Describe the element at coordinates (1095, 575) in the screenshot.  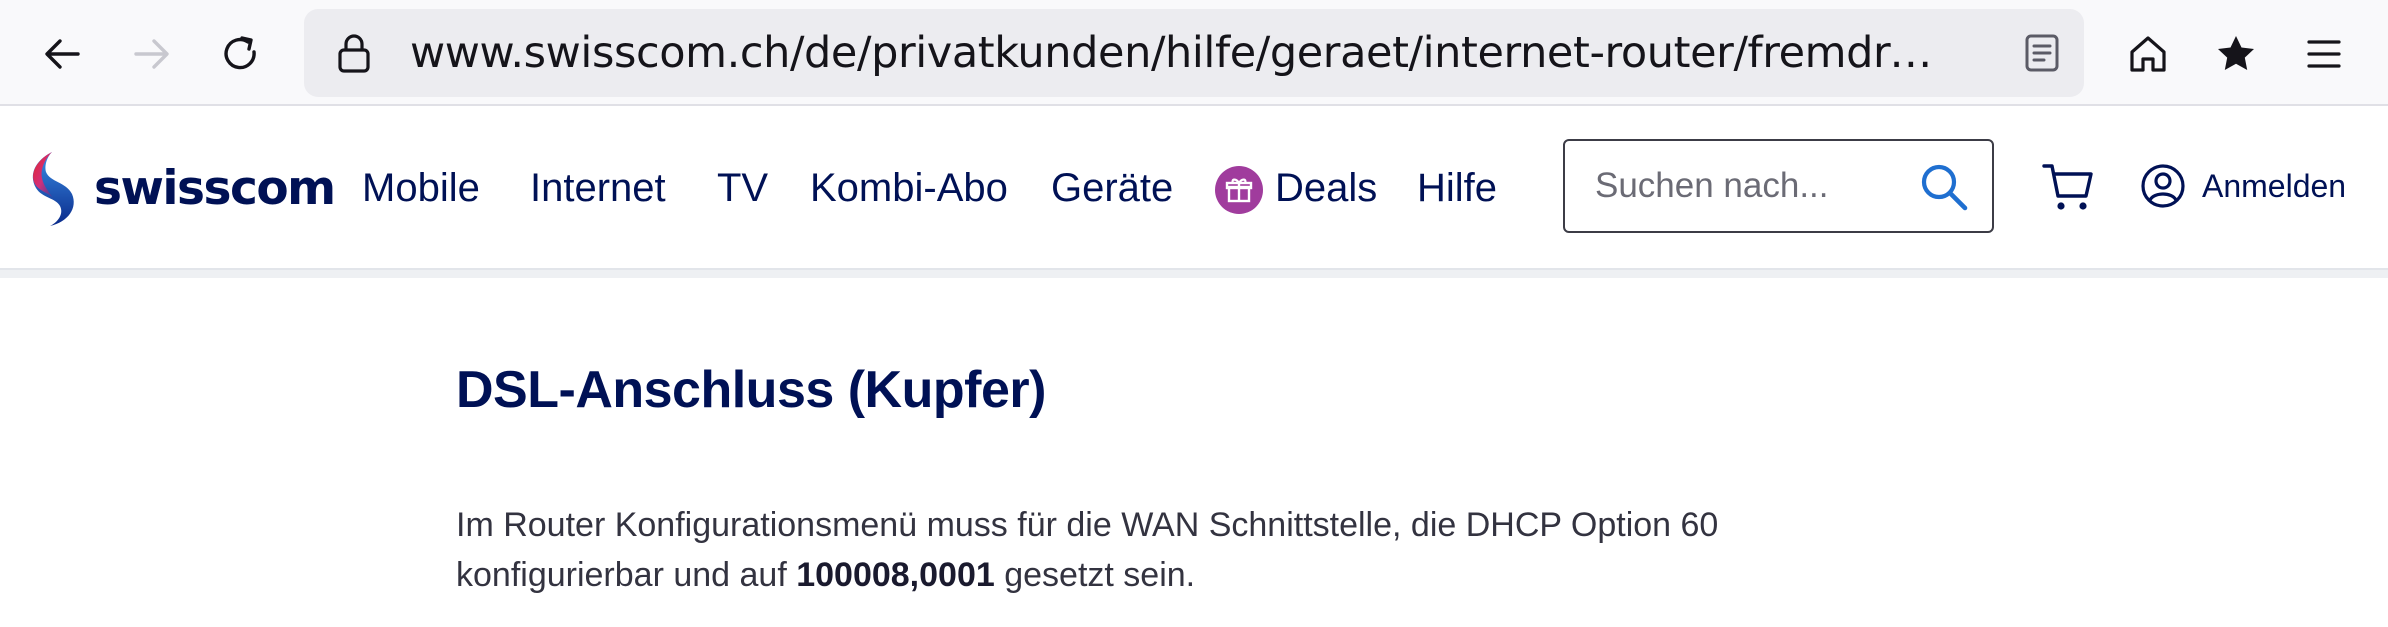
I see `paragraph-text-end: gesetzt sein.` at that location.